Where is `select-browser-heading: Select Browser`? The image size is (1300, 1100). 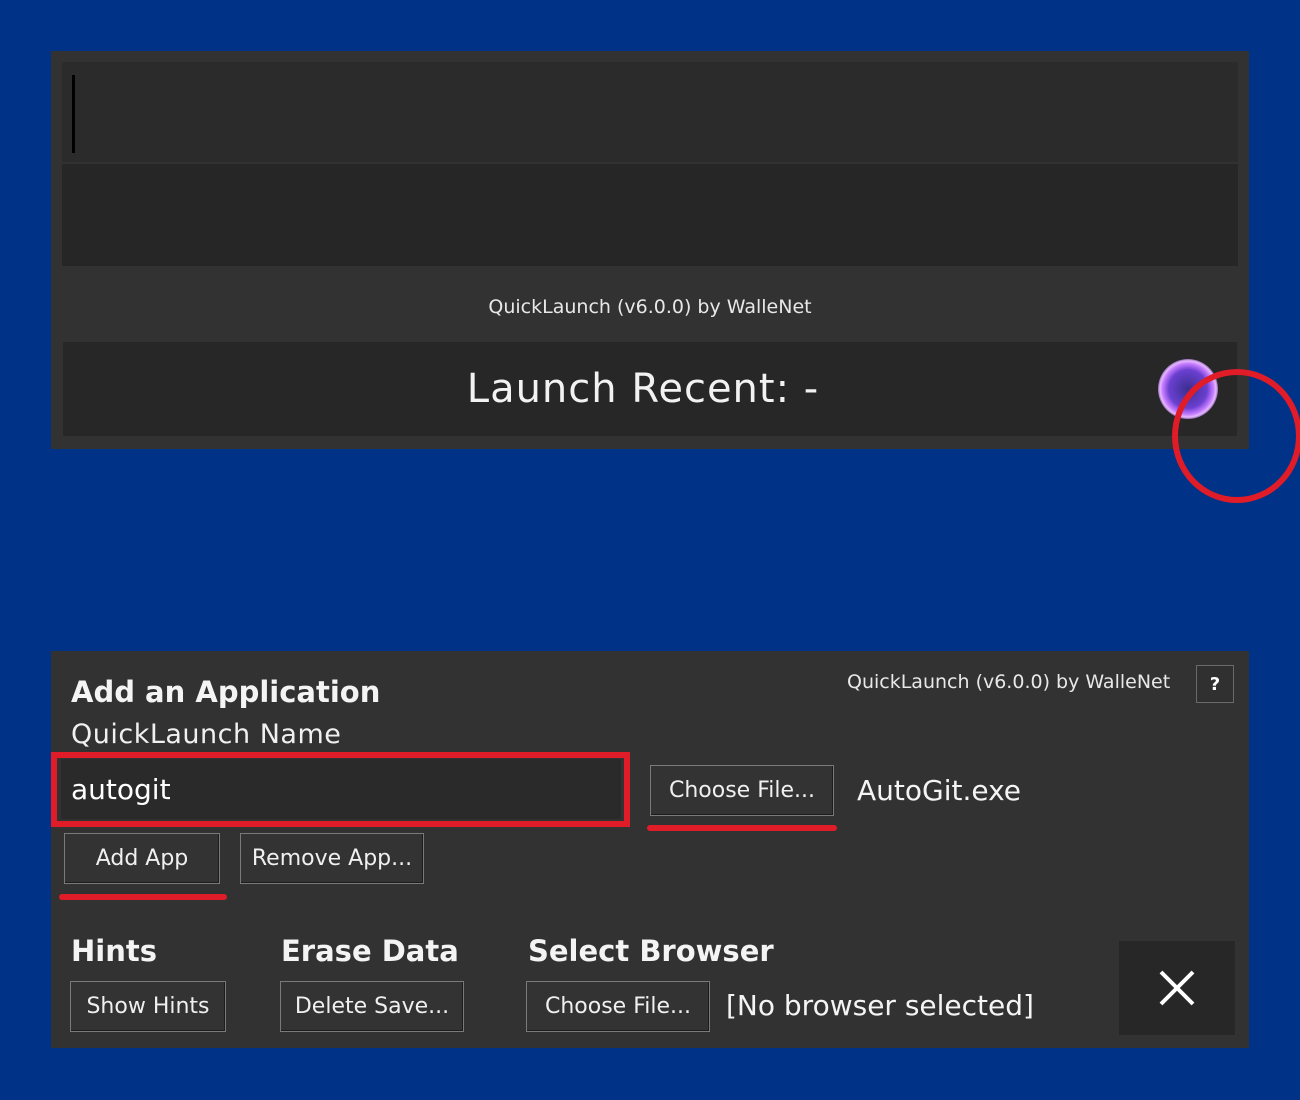 select-browser-heading: Select Browser is located at coordinates (651, 951).